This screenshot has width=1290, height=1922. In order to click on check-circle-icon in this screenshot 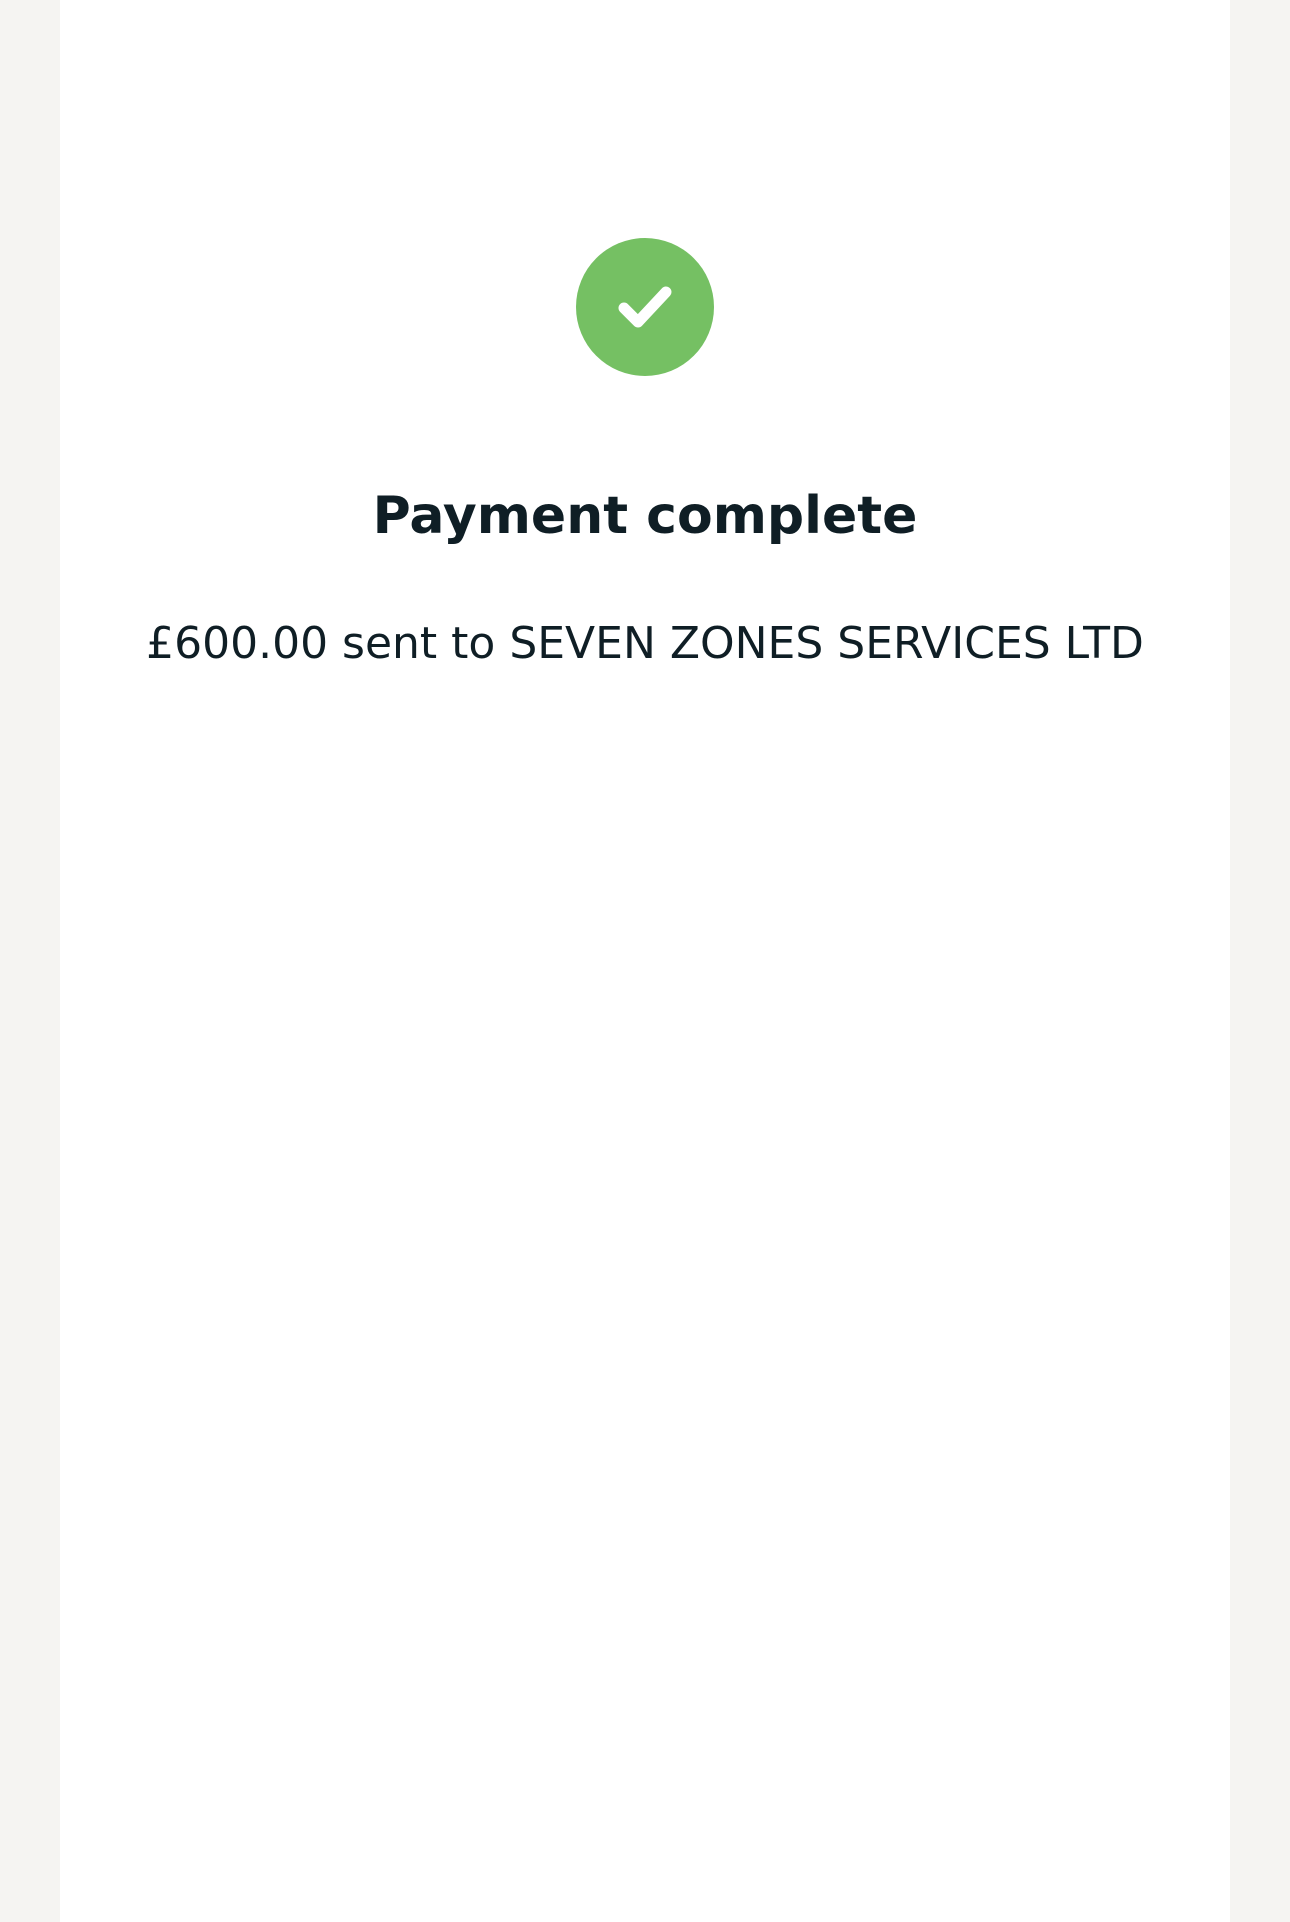, I will do `click(645, 307)`.